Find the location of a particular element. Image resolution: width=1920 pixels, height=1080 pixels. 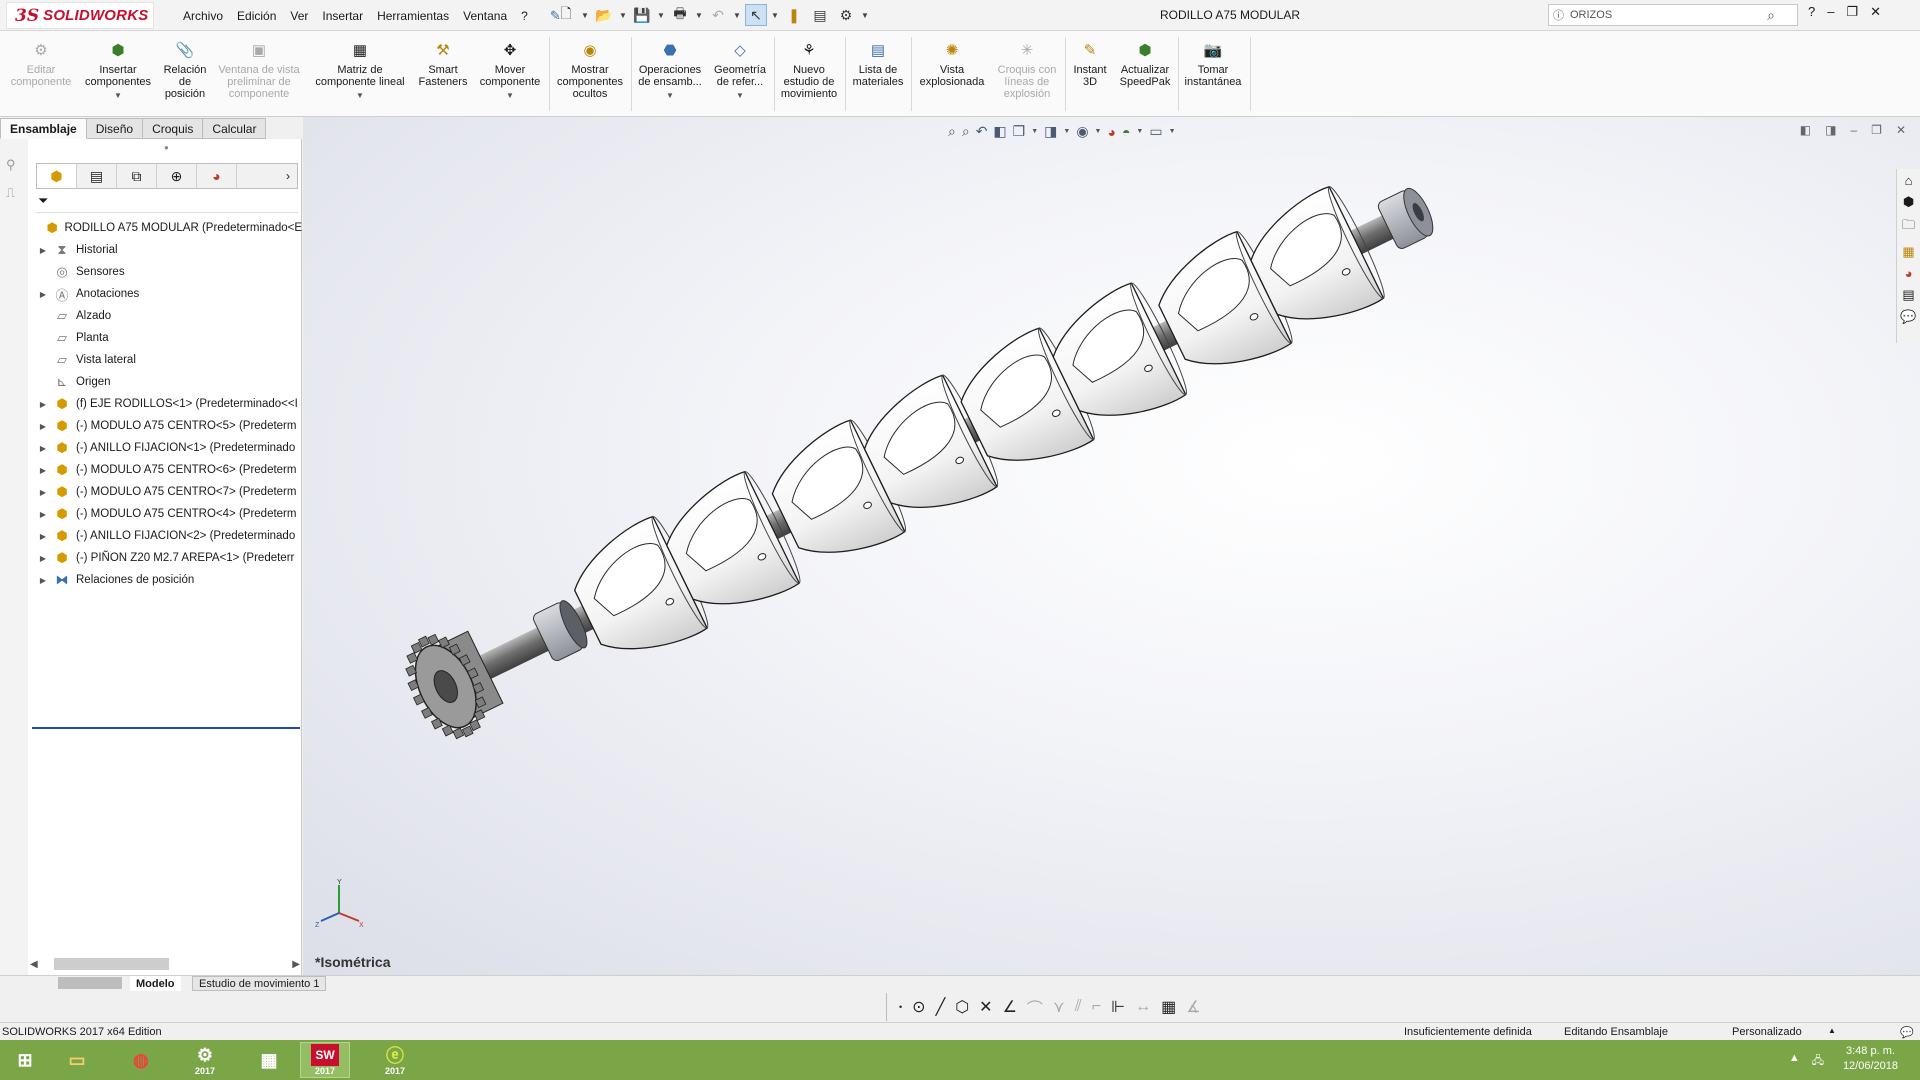

start-button: ⊞ is located at coordinates (25, 1060).